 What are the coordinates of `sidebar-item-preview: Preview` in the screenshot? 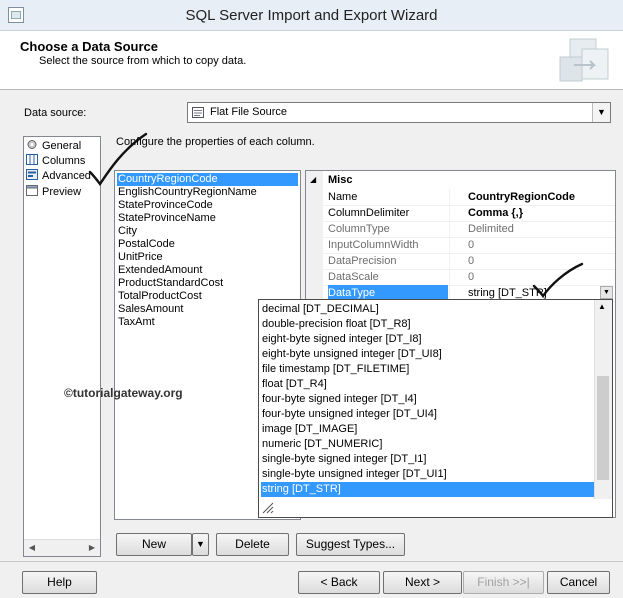 It's located at (53, 192).